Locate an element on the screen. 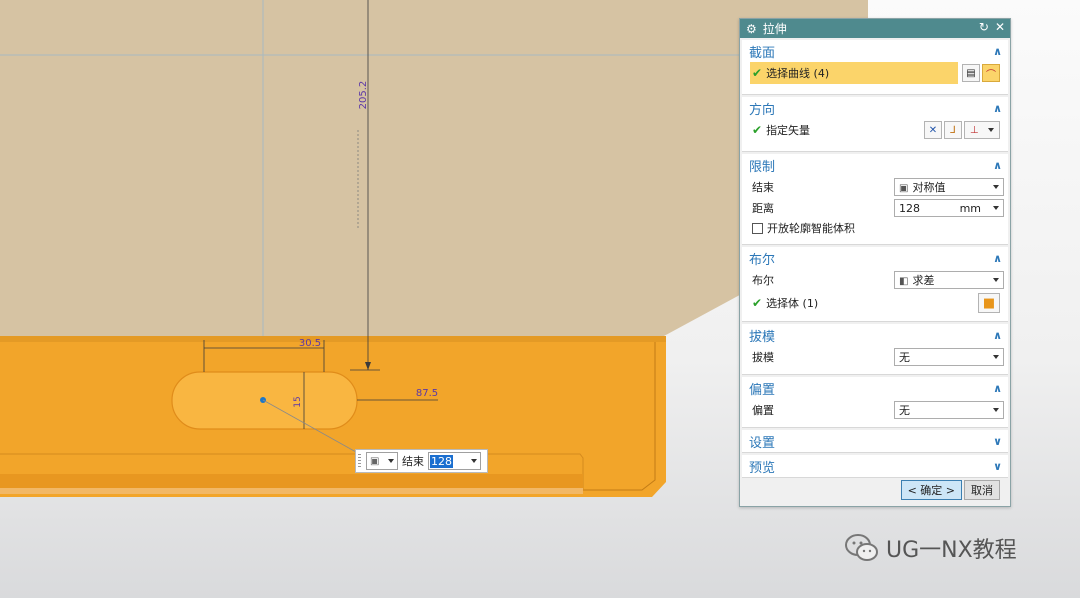 Image resolution: width=1080 pixels, height=598 pixels. offset-header: 偏置 ∧ is located at coordinates (875, 388).